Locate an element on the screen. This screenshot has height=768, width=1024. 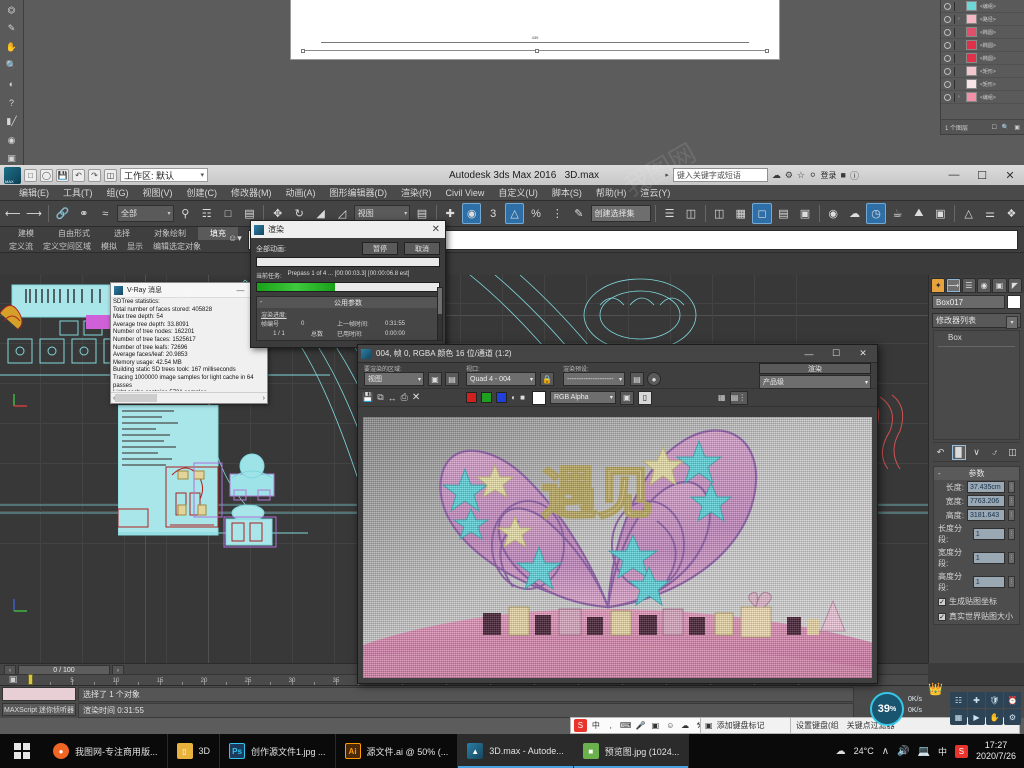
copy-image-icon: ⧉ is located at coordinates (380, 397).